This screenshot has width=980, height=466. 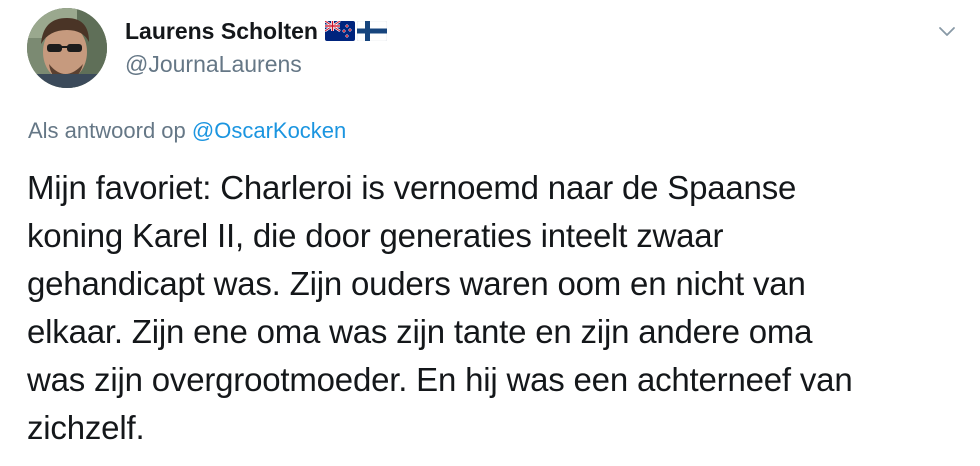 I want to click on reply-context: Als antwoord op @OscarKocken, so click(x=187, y=131).